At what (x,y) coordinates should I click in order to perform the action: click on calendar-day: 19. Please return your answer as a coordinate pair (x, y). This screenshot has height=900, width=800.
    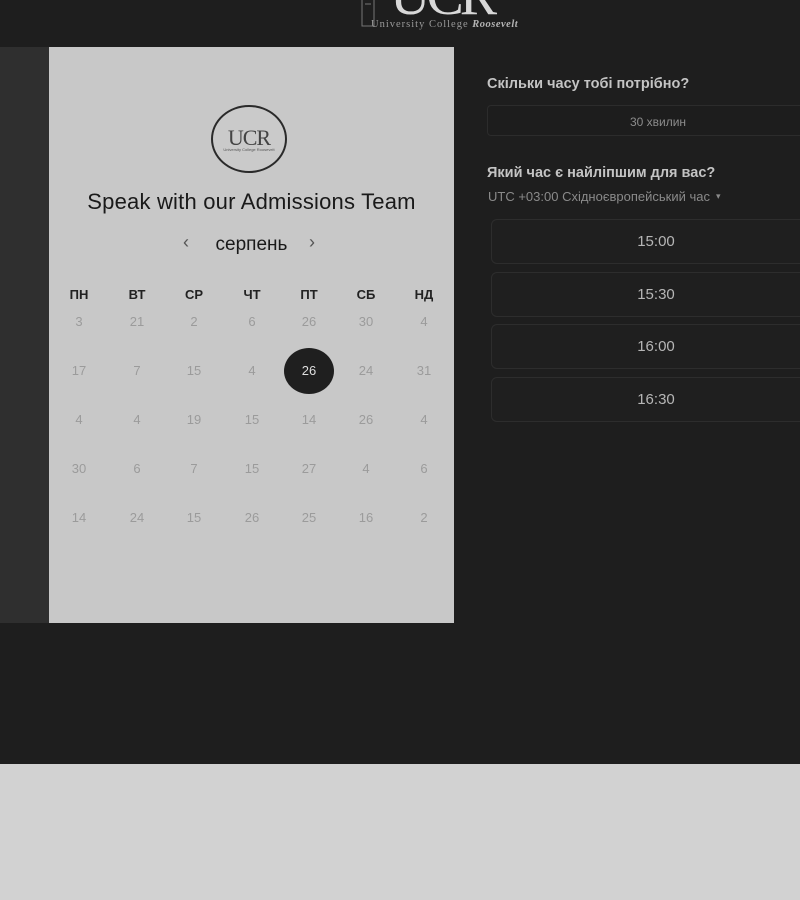
    Looking at the image, I should click on (194, 420).